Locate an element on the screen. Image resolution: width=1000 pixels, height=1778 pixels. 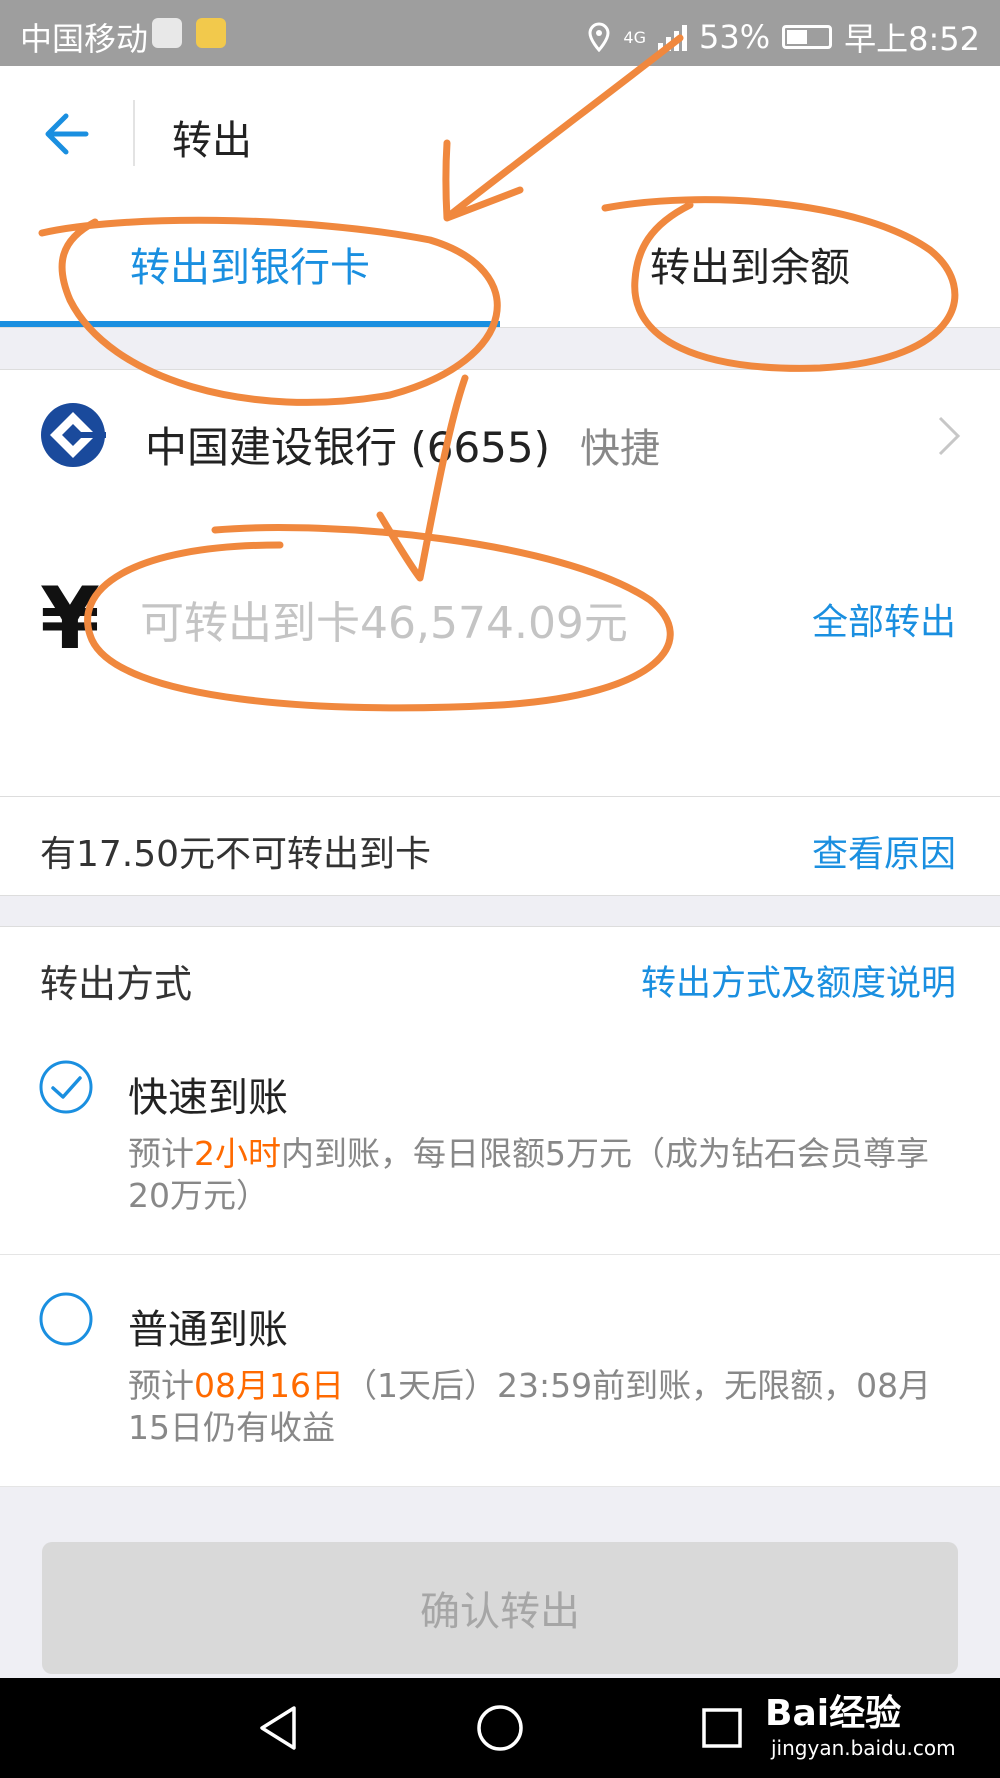
tab-active-indicator is located at coordinates (250, 324).